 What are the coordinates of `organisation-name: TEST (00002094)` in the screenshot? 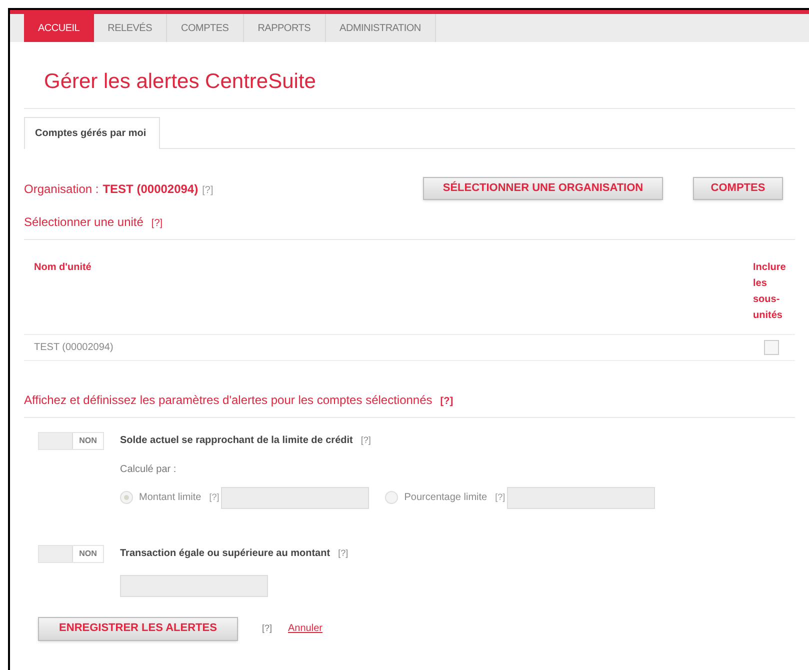 It's located at (150, 189).